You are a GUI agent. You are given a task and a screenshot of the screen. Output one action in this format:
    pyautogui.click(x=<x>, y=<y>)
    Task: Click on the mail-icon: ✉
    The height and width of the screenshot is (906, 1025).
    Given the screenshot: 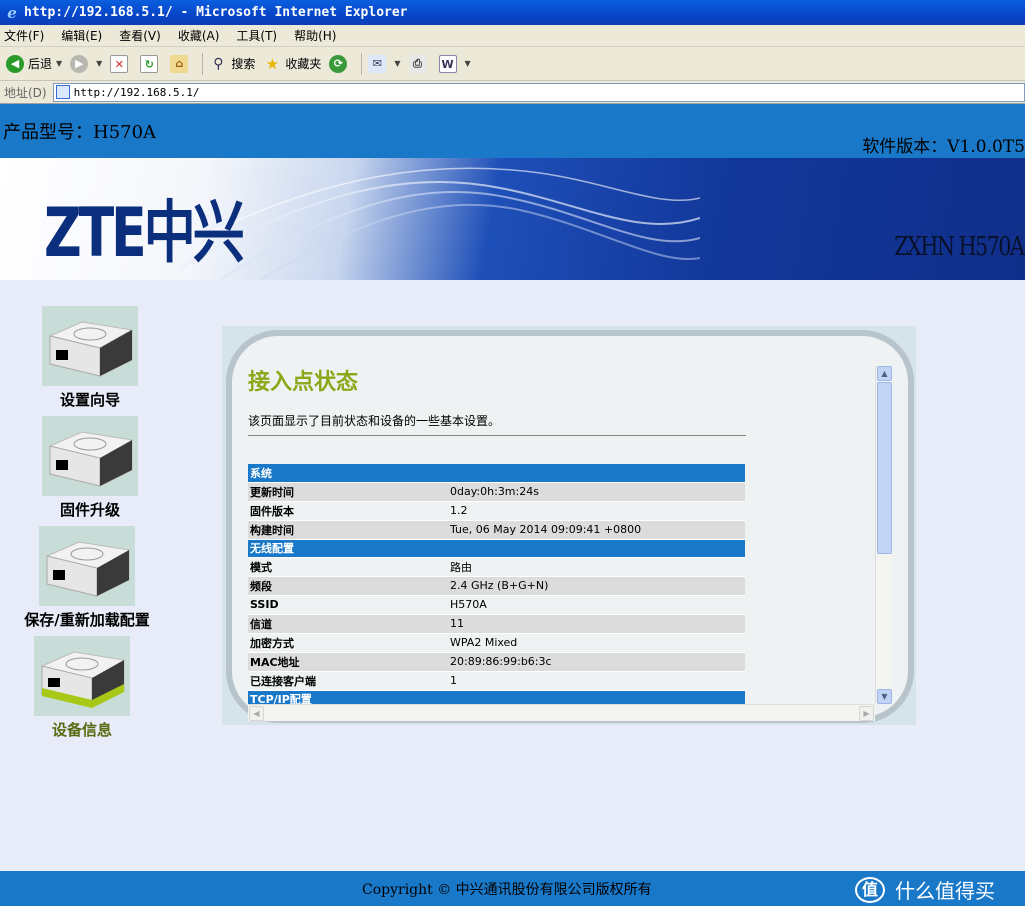 What is the action you would take?
    pyautogui.click(x=377, y=63)
    